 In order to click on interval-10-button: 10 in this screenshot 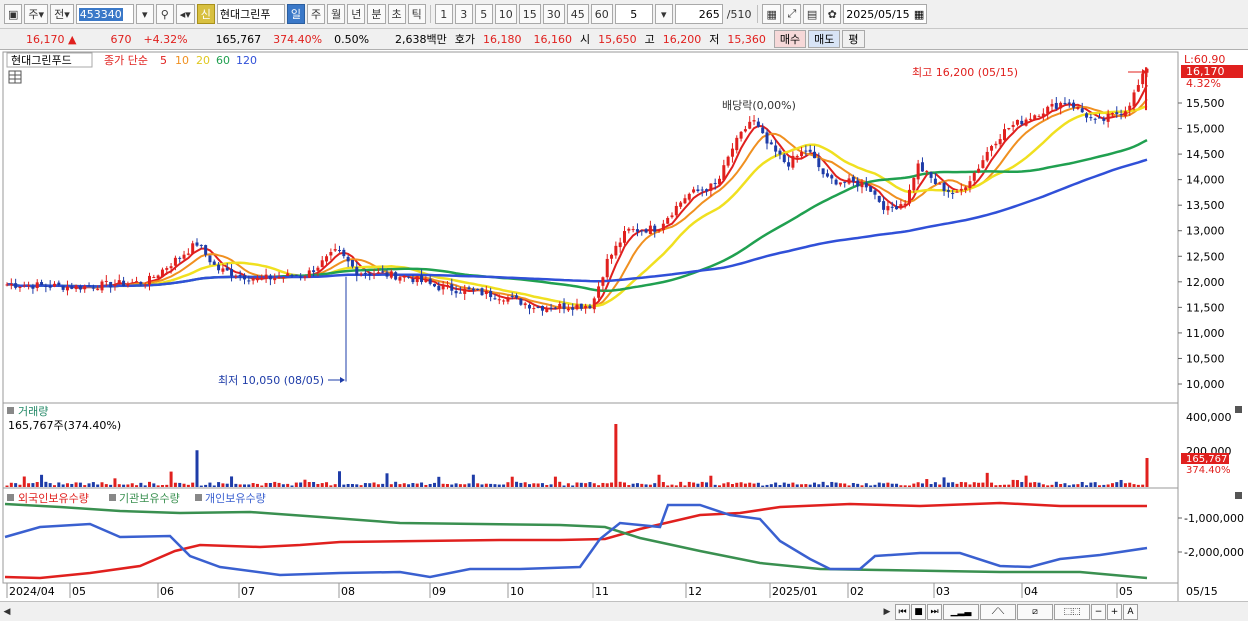, I will do `click(505, 14)`.